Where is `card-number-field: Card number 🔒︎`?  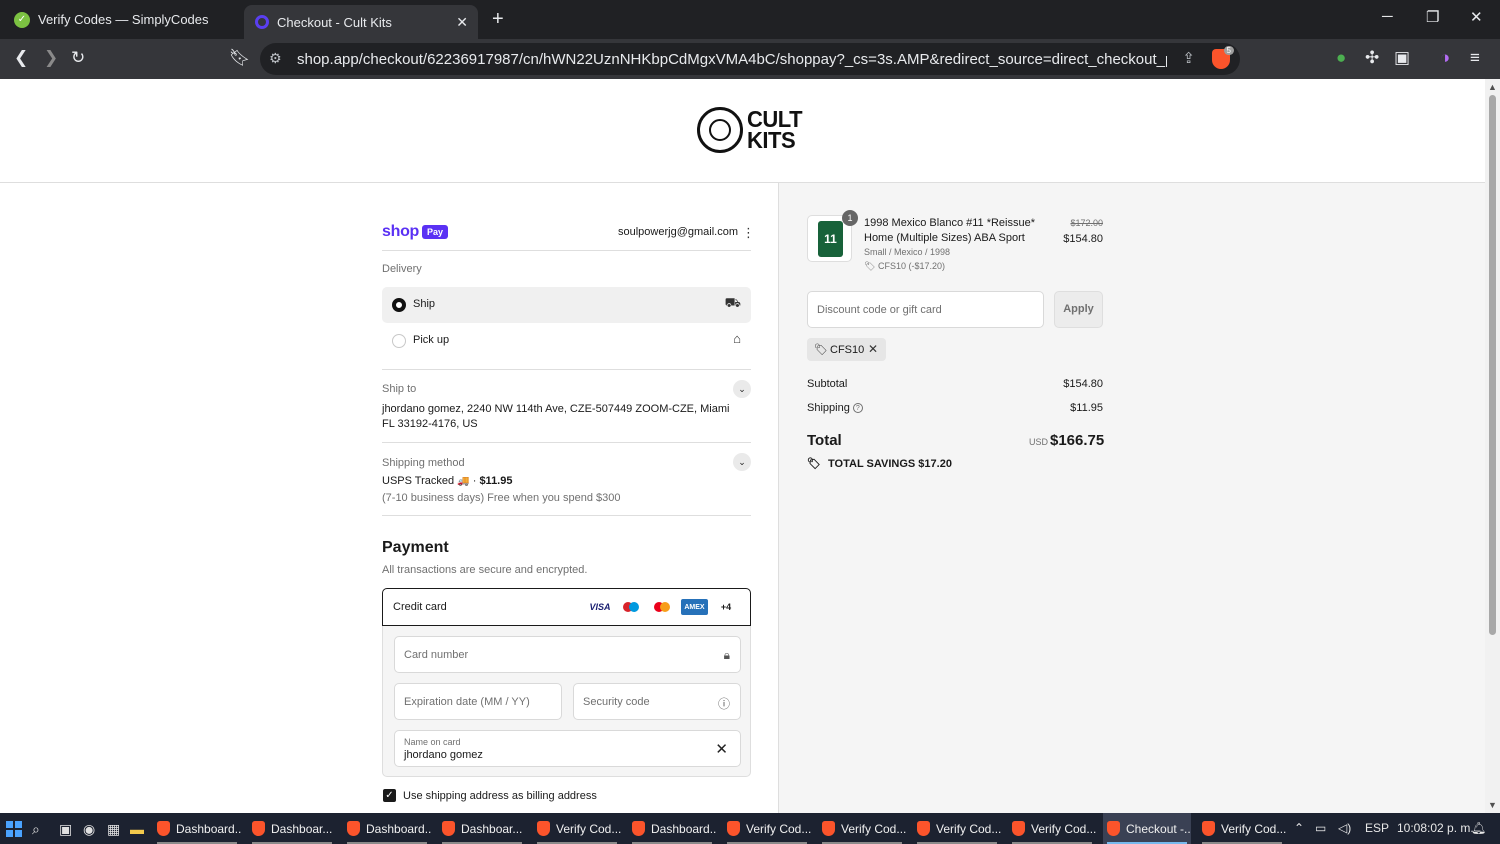
card-number-field: Card number 🔒︎ is located at coordinates (567, 654).